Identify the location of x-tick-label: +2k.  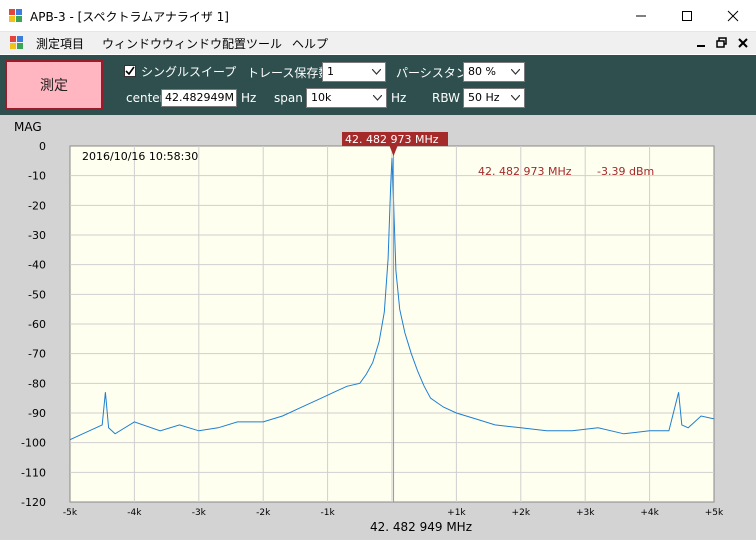
(521, 513).